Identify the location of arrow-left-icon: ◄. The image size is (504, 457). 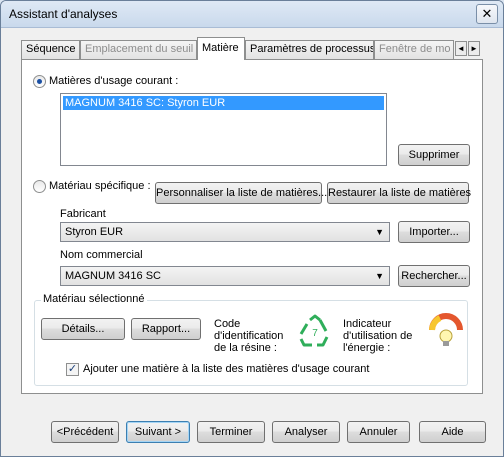
(461, 48).